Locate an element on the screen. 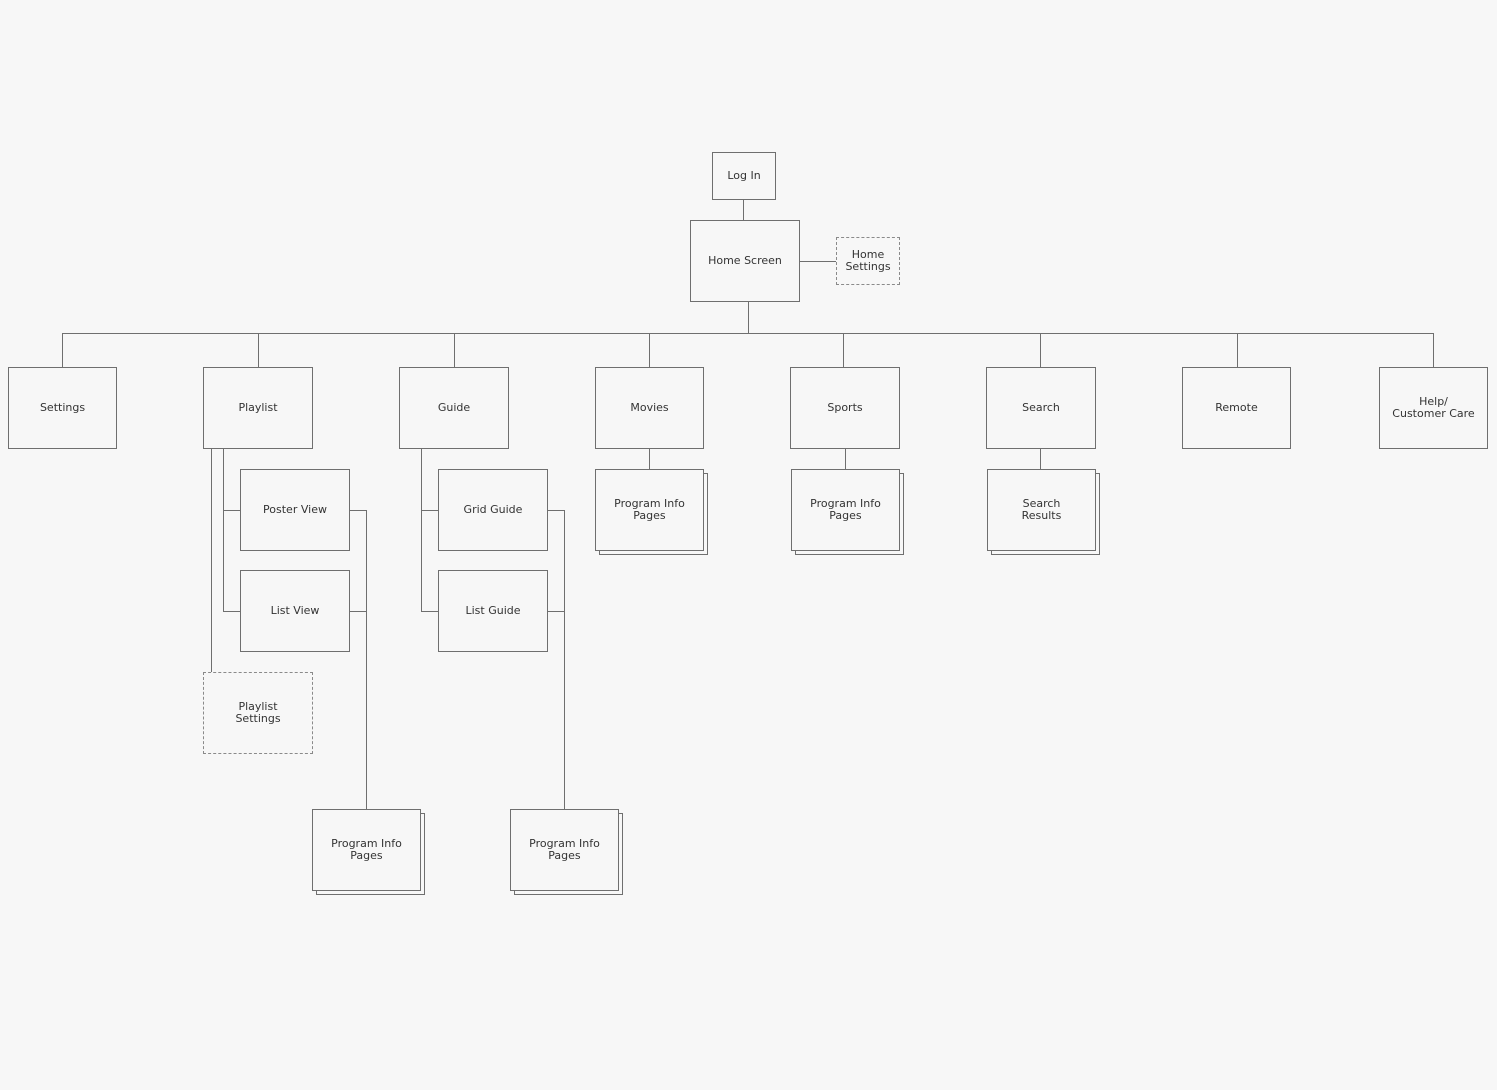 The height and width of the screenshot is (1090, 1497). connector-playlist-views-trunk is located at coordinates (223, 530).